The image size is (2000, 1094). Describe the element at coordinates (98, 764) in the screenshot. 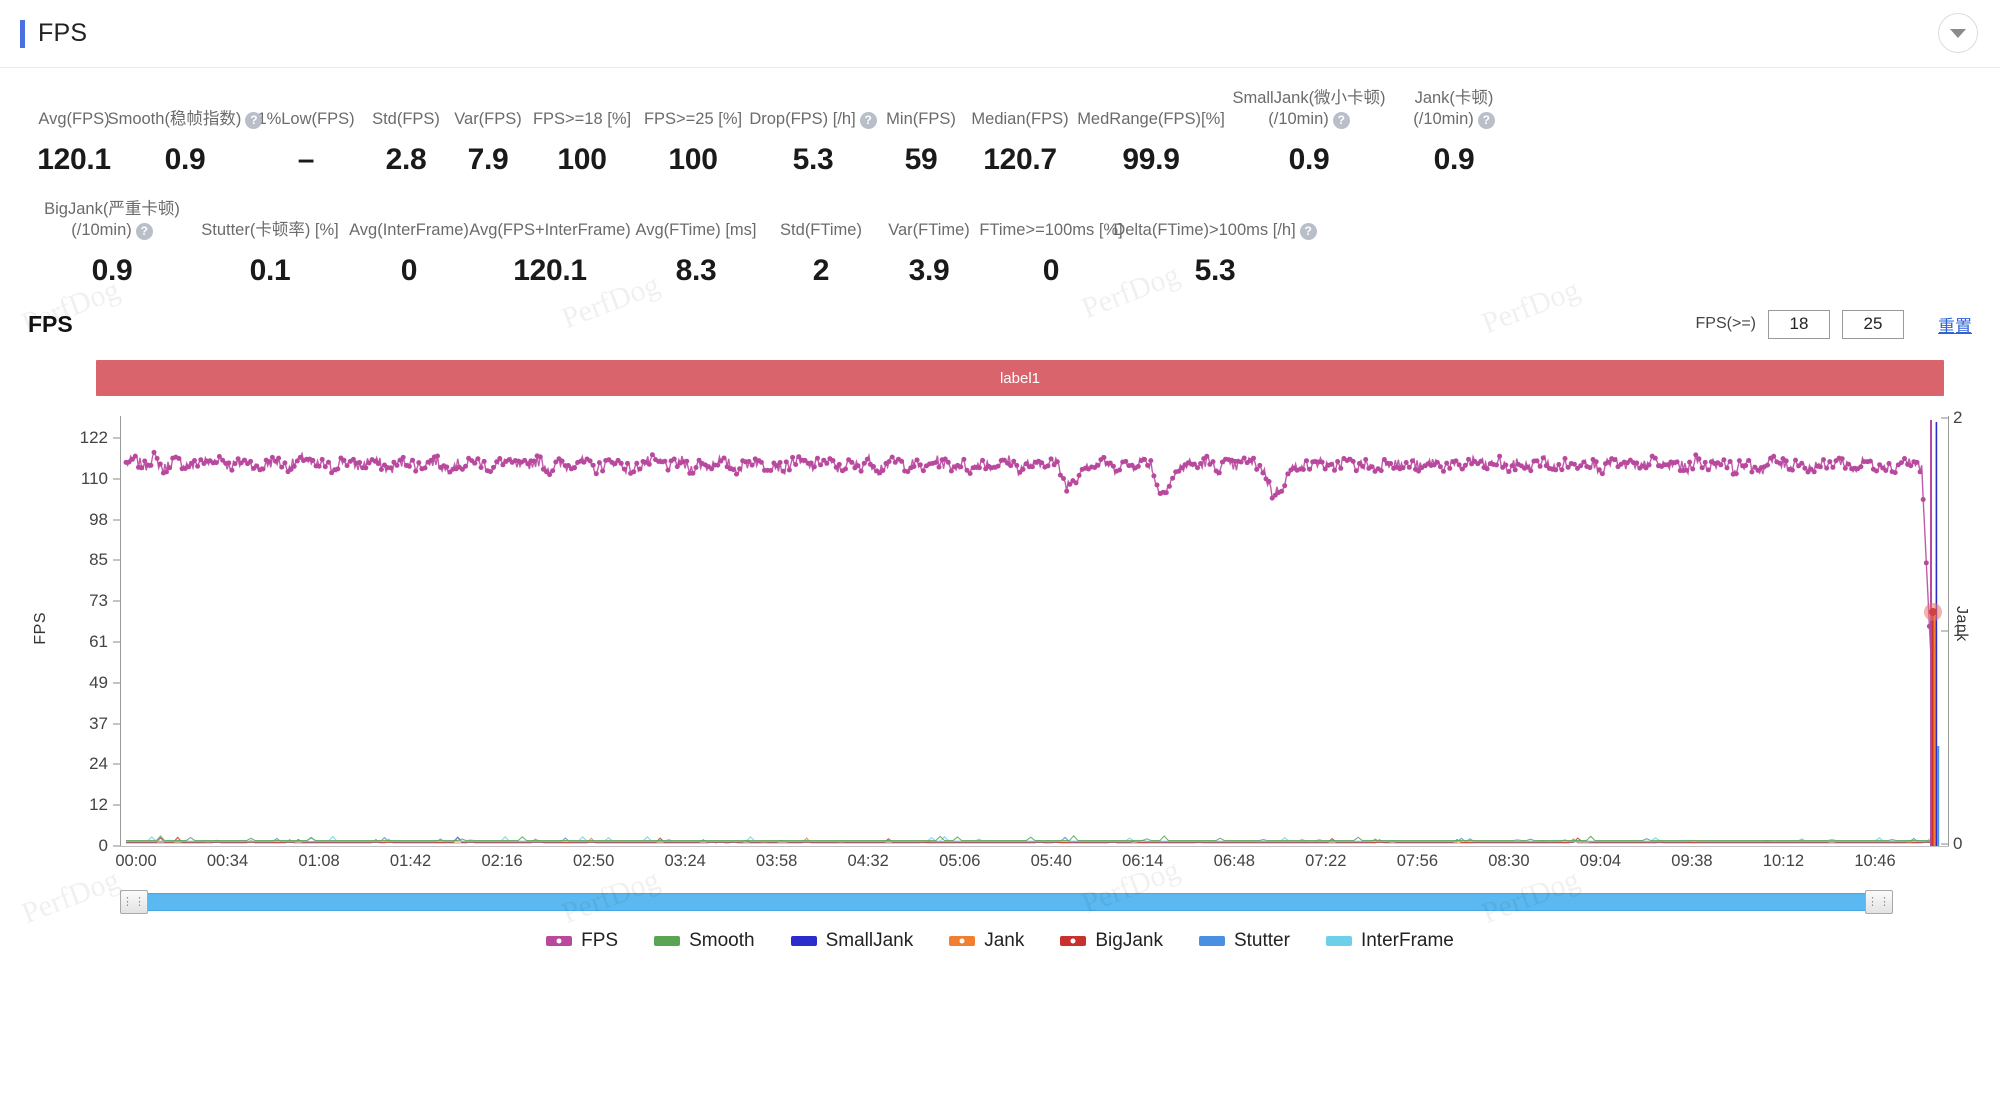

I see `y-tick-label: 24` at that location.